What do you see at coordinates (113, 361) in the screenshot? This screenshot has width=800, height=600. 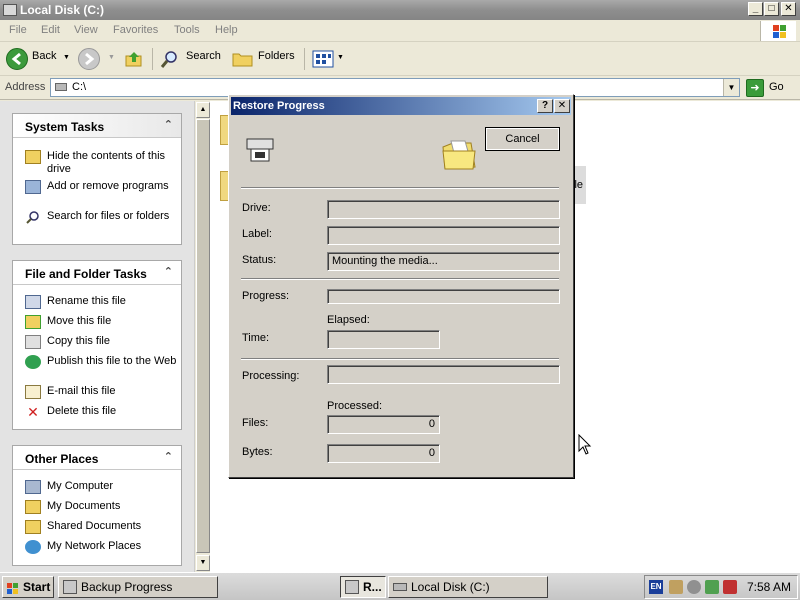 I see `task-publish-web: Publish this file to the Web` at bounding box center [113, 361].